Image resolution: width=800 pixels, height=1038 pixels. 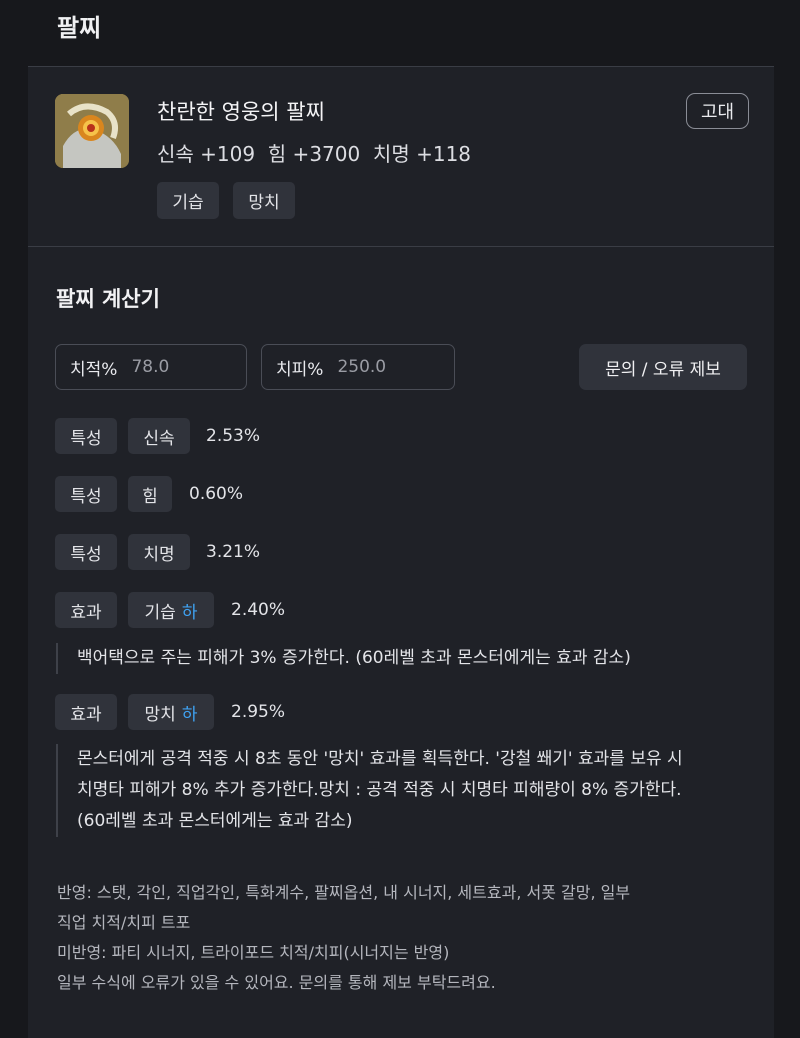 I want to click on row-value: 2.40%, so click(x=258, y=610).